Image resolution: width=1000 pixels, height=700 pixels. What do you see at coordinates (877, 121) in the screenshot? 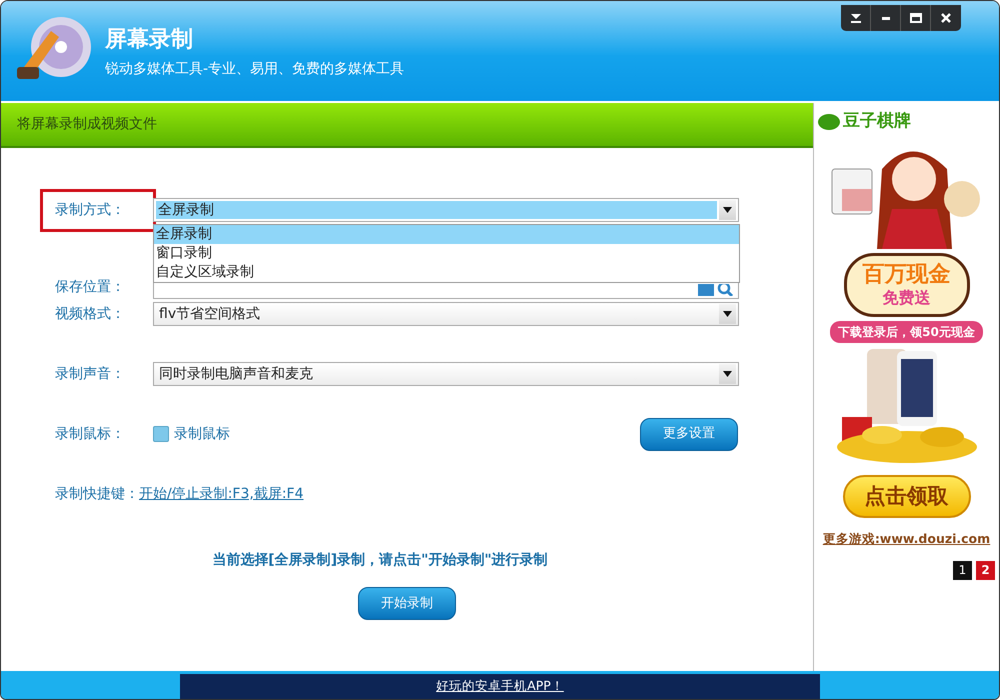
I see `ad-logo: 豆子棋牌` at bounding box center [877, 121].